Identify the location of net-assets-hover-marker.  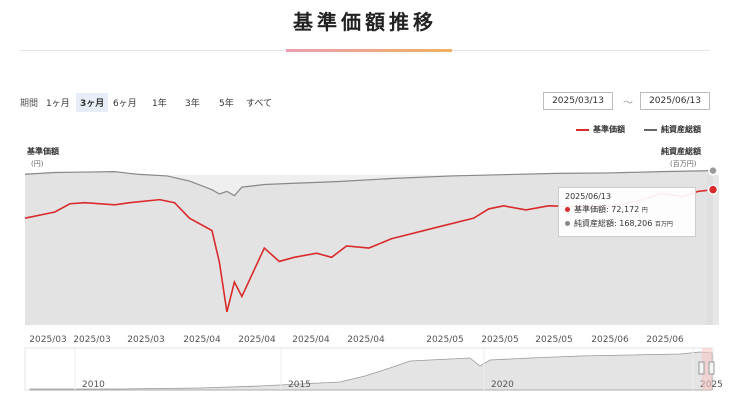
(713, 170).